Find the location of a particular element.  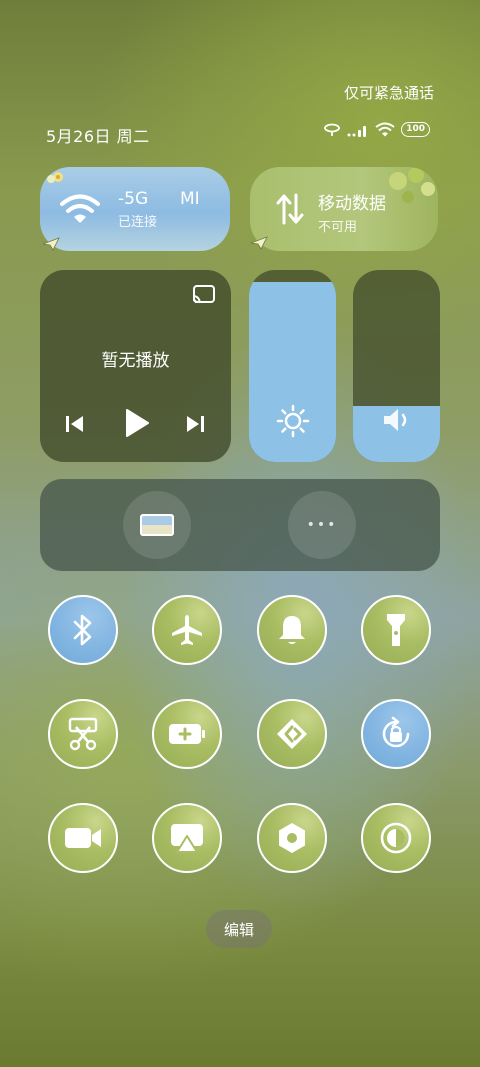

settings-toggle is located at coordinates (292, 838).